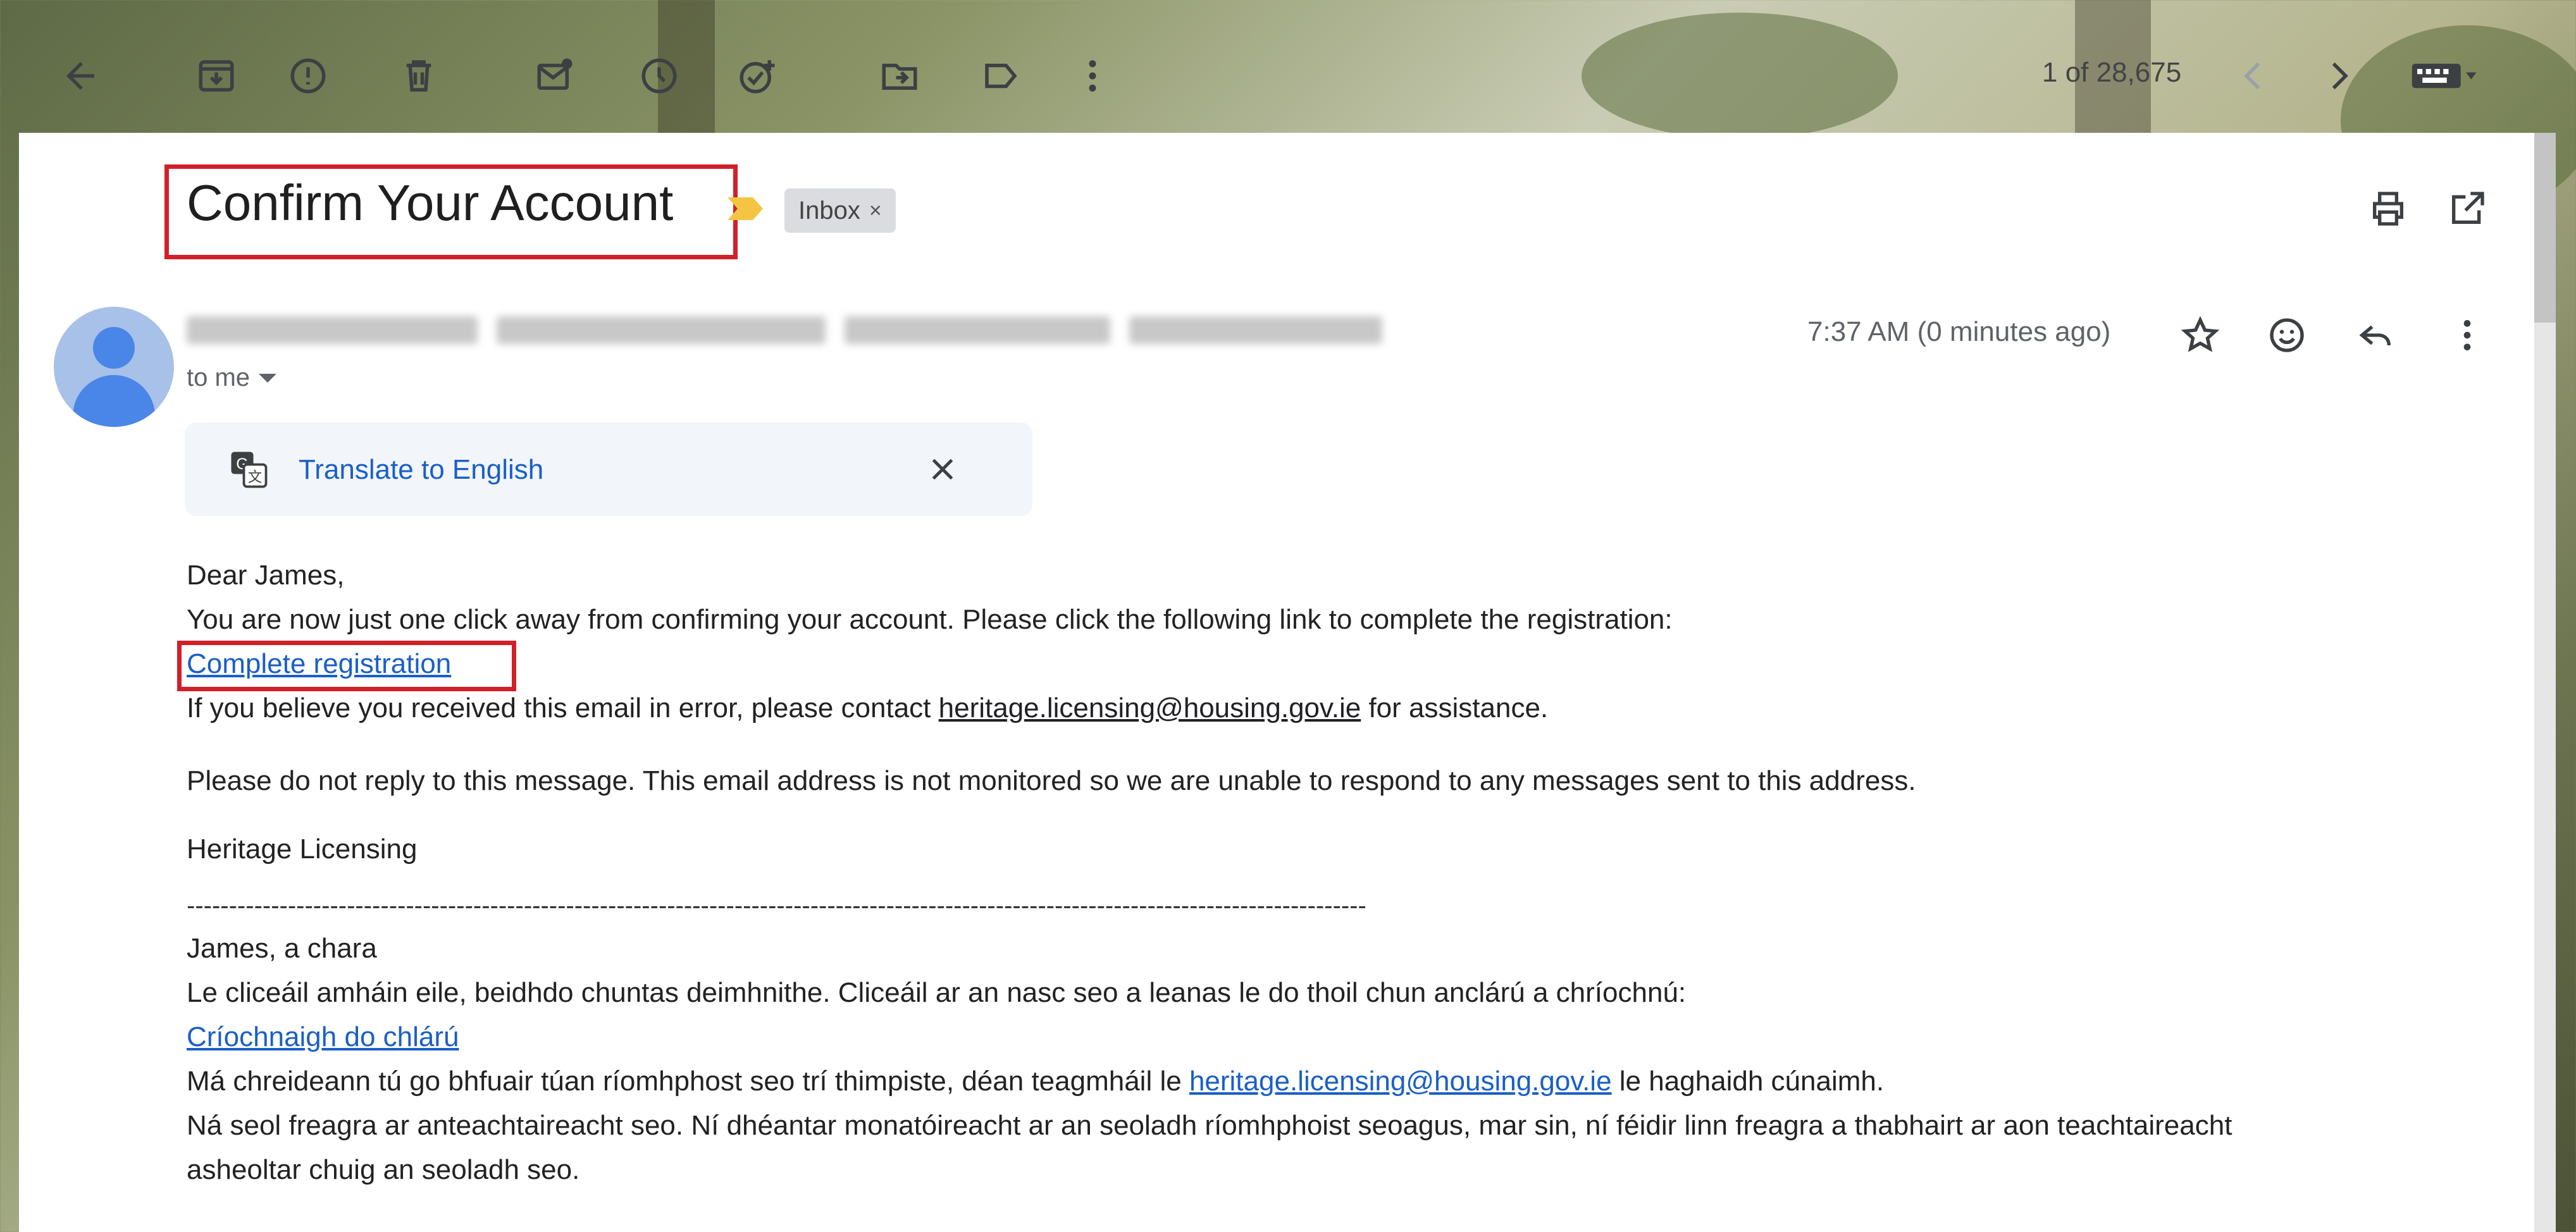  What do you see at coordinates (2445, 76) in the screenshot?
I see `keyboard-icon` at bounding box center [2445, 76].